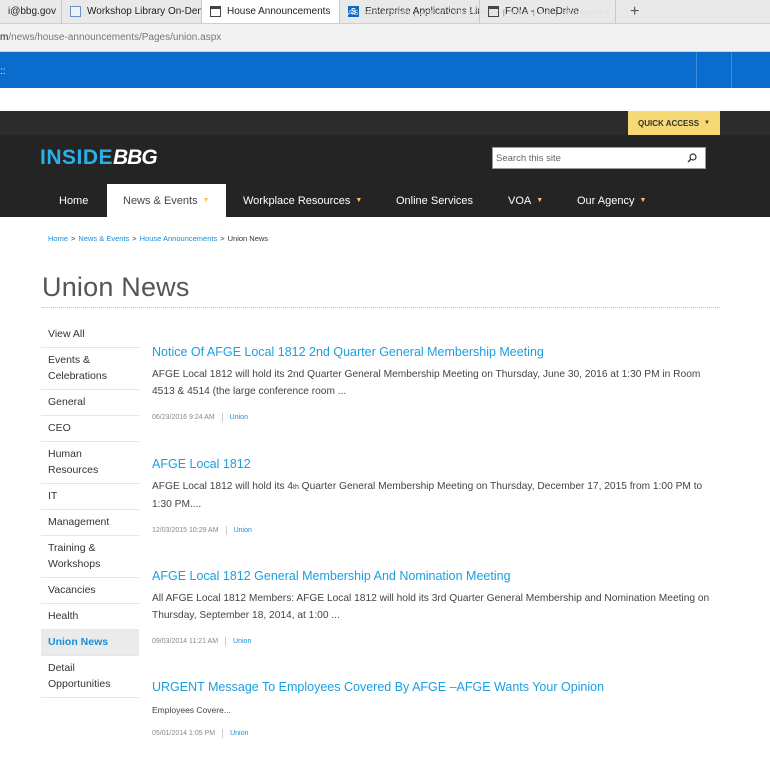  Describe the element at coordinates (135, 157) in the screenshot. I see `logo-text-bbg: BBG` at that location.